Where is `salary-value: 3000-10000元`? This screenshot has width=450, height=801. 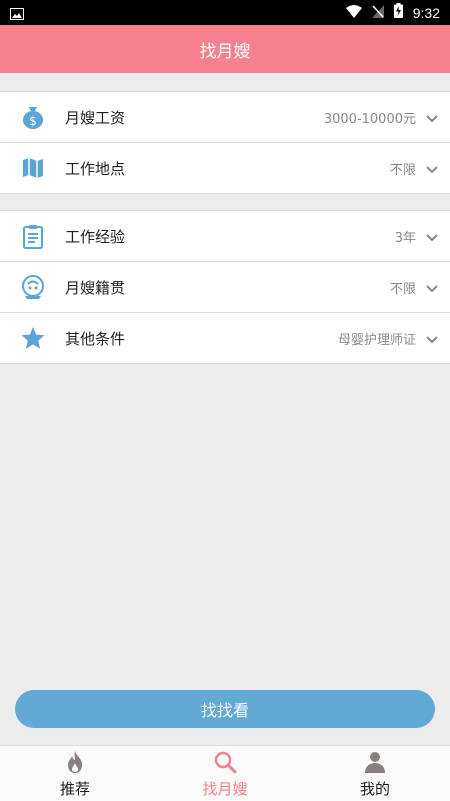 salary-value: 3000-10000元 is located at coordinates (369, 119).